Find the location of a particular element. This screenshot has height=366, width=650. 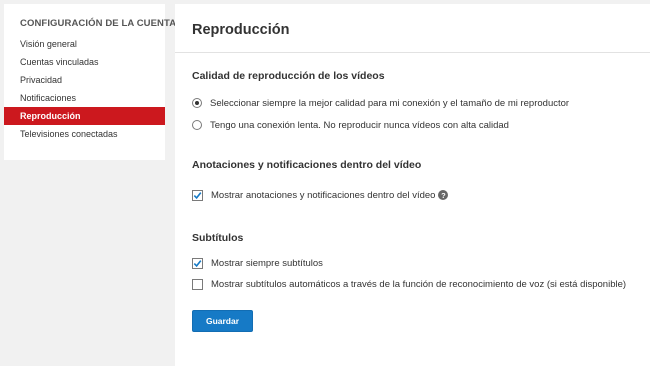

question-icon: ? is located at coordinates (443, 195).